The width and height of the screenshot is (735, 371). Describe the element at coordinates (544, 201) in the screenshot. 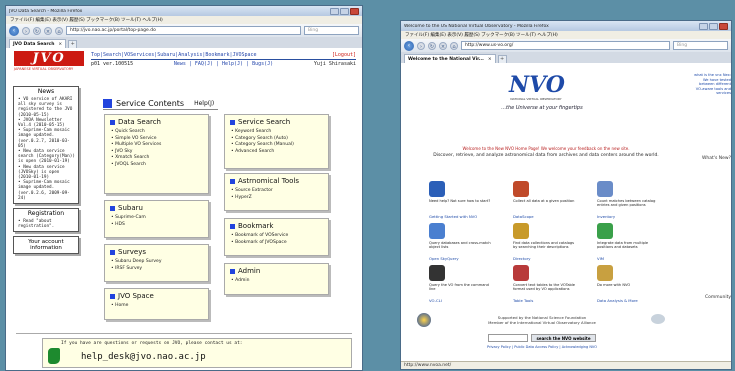

I see `service-description: Collect all data at a given position` at that location.